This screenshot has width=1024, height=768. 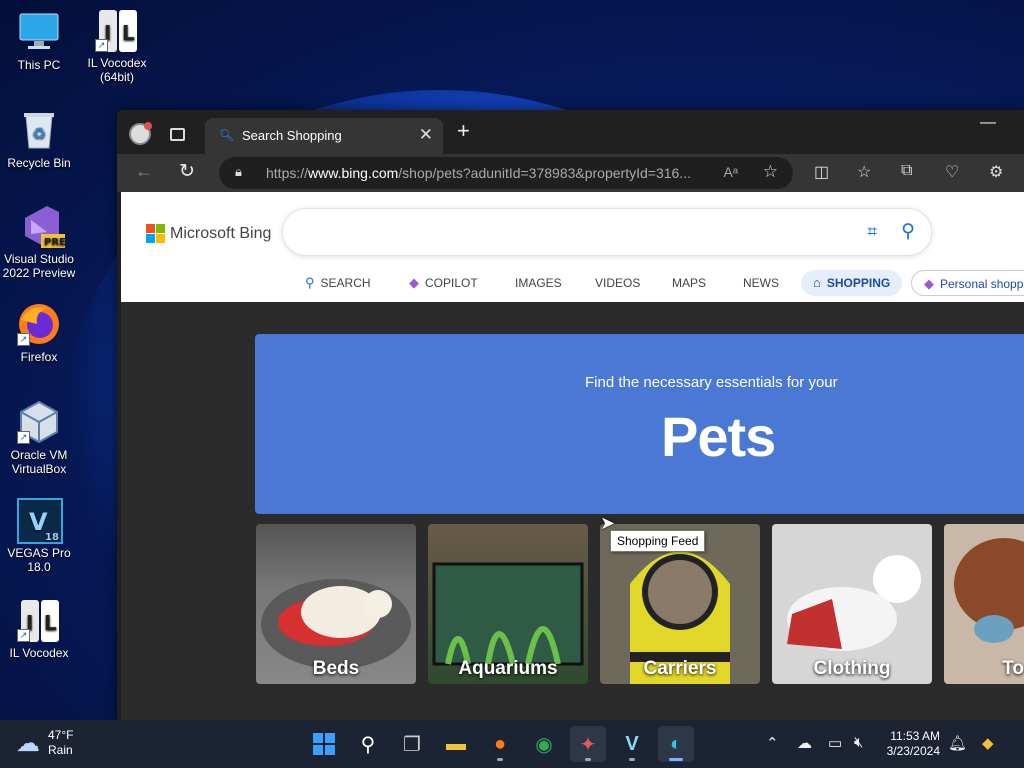 I want to click on reload-icon: ↻, so click(x=187, y=171).